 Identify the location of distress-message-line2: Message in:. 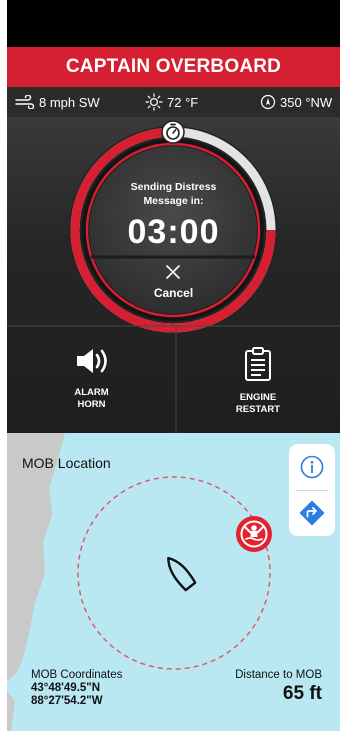
(173, 201).